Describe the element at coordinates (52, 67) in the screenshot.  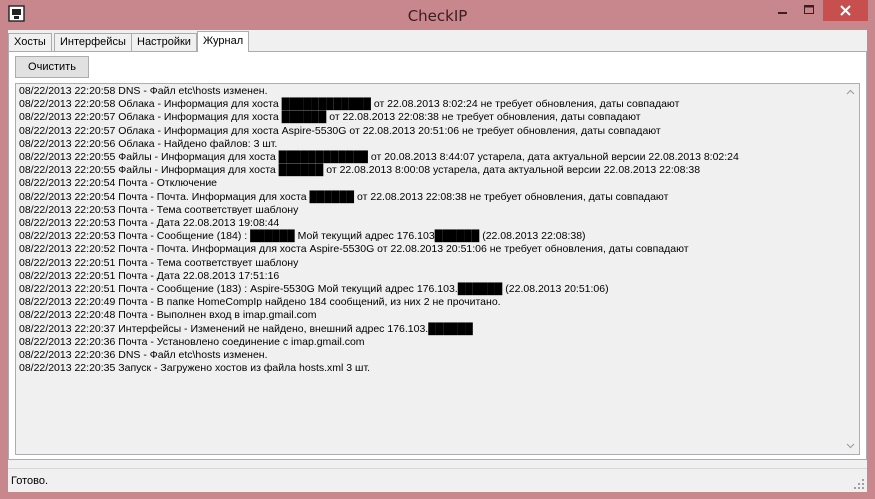
I see `clear-button: Очистить` at that location.